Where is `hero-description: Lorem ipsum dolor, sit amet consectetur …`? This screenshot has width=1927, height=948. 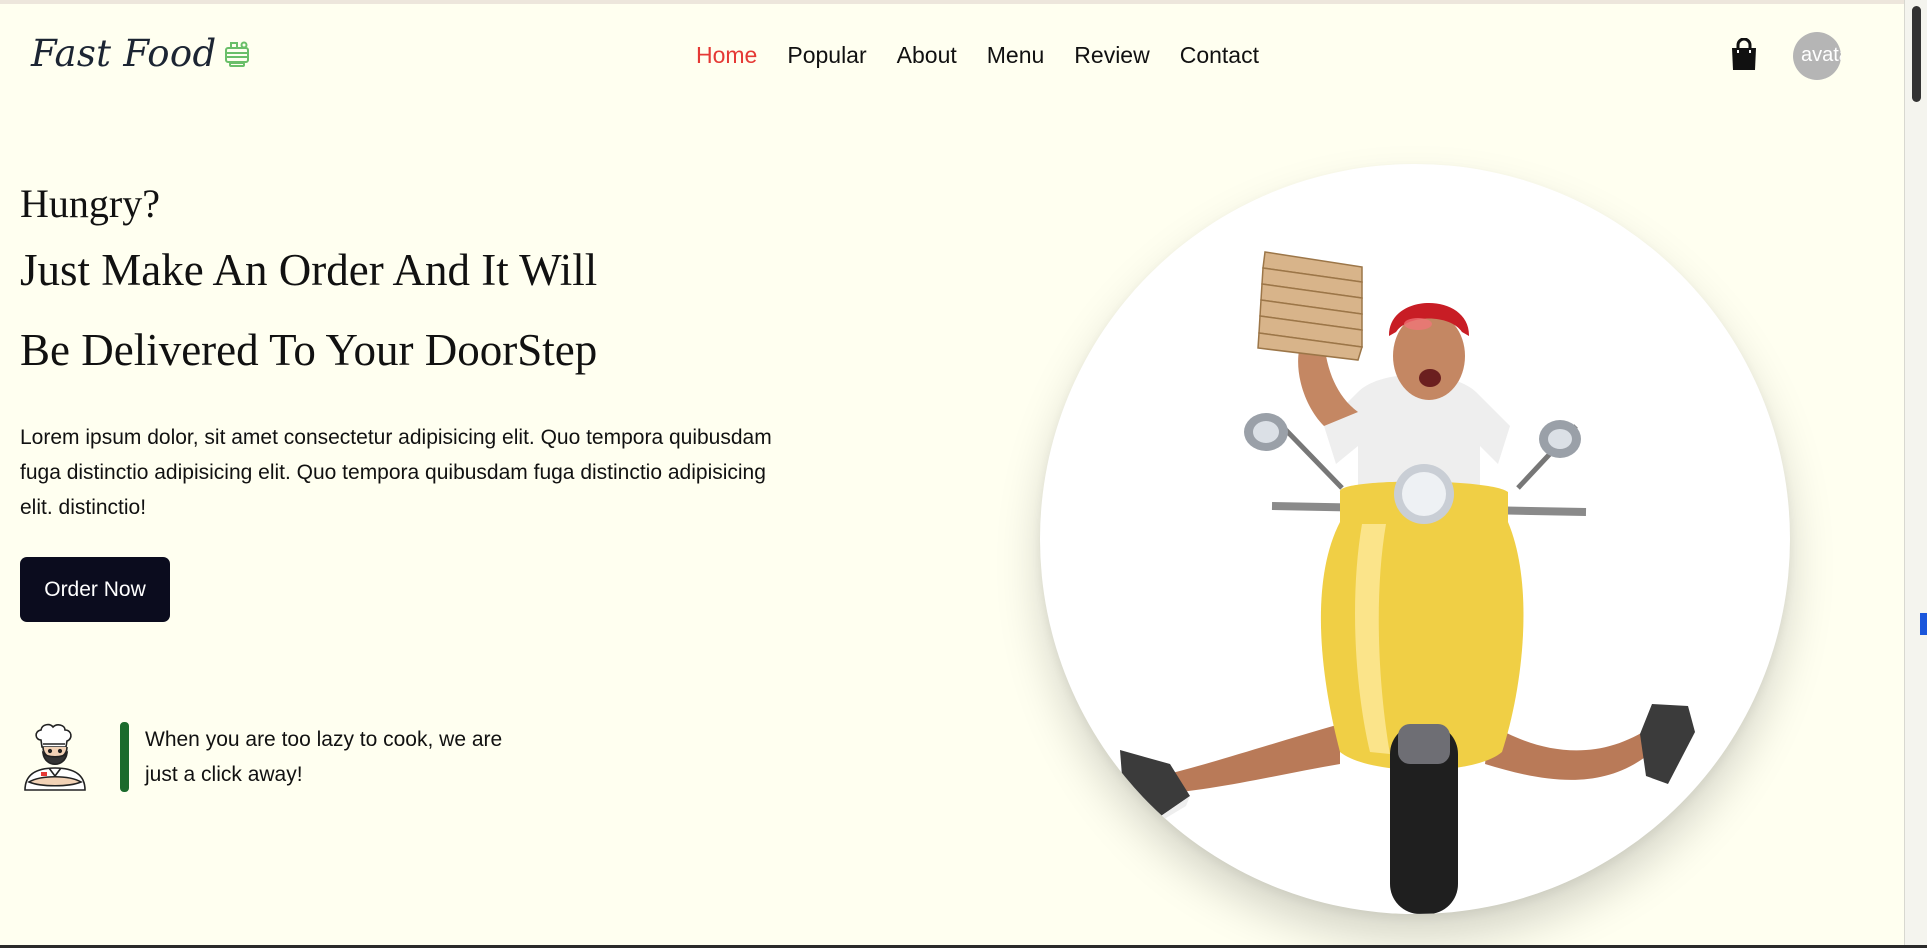 hero-description: Lorem ipsum dolor, sit amet consectetur … is located at coordinates (396, 472).